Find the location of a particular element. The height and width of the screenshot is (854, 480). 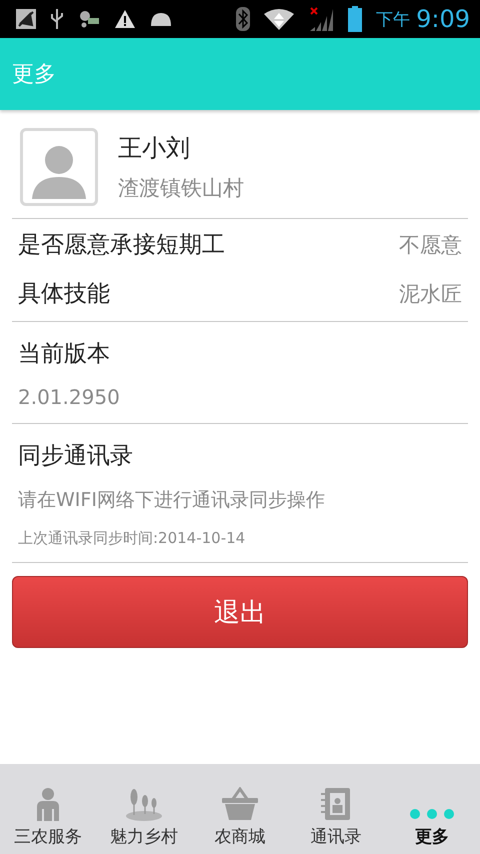

version-title: 当前版本 is located at coordinates (64, 354).